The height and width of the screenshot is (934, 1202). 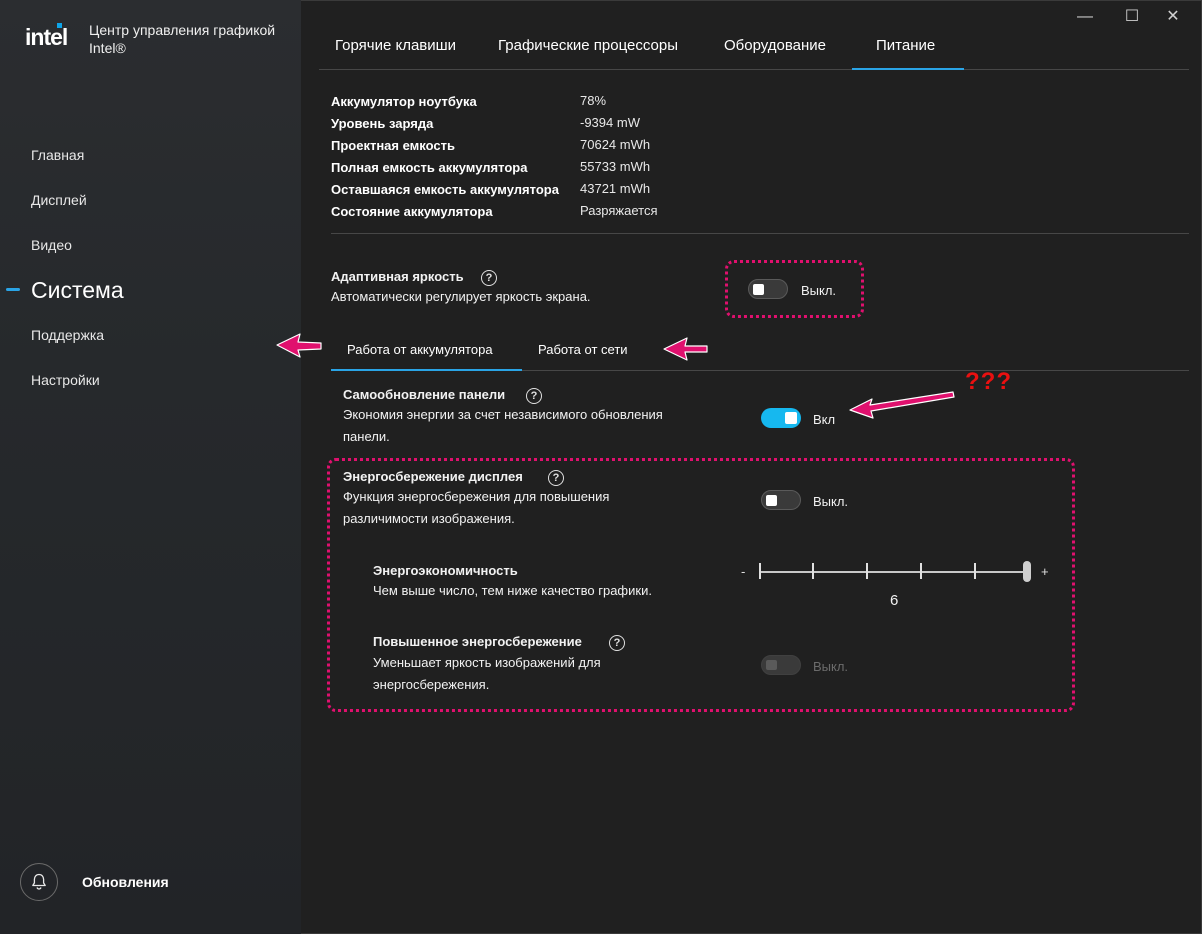 What do you see at coordinates (1085, 17) in the screenshot?
I see `minimize-button: —` at bounding box center [1085, 17].